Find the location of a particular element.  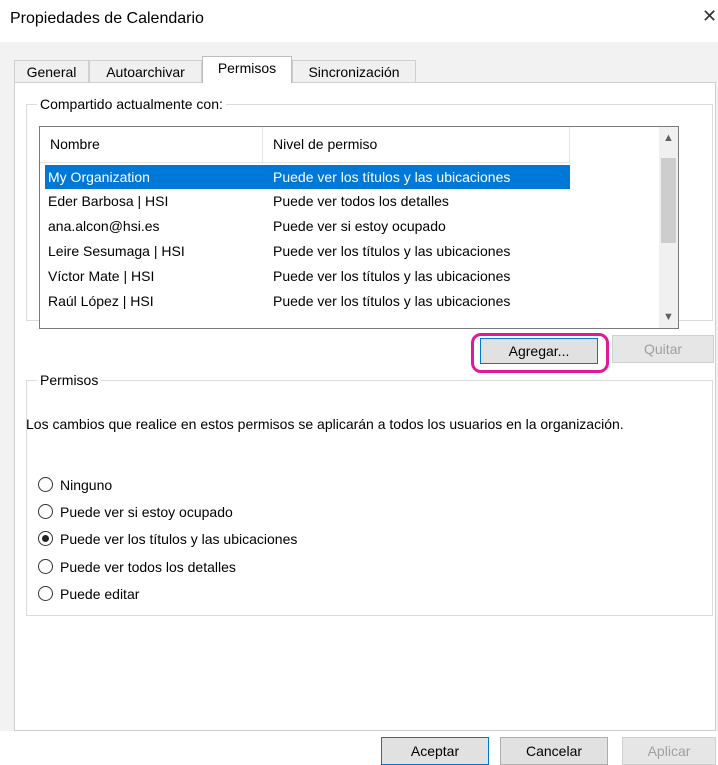

column-header-name: Nombre is located at coordinates (151, 144).